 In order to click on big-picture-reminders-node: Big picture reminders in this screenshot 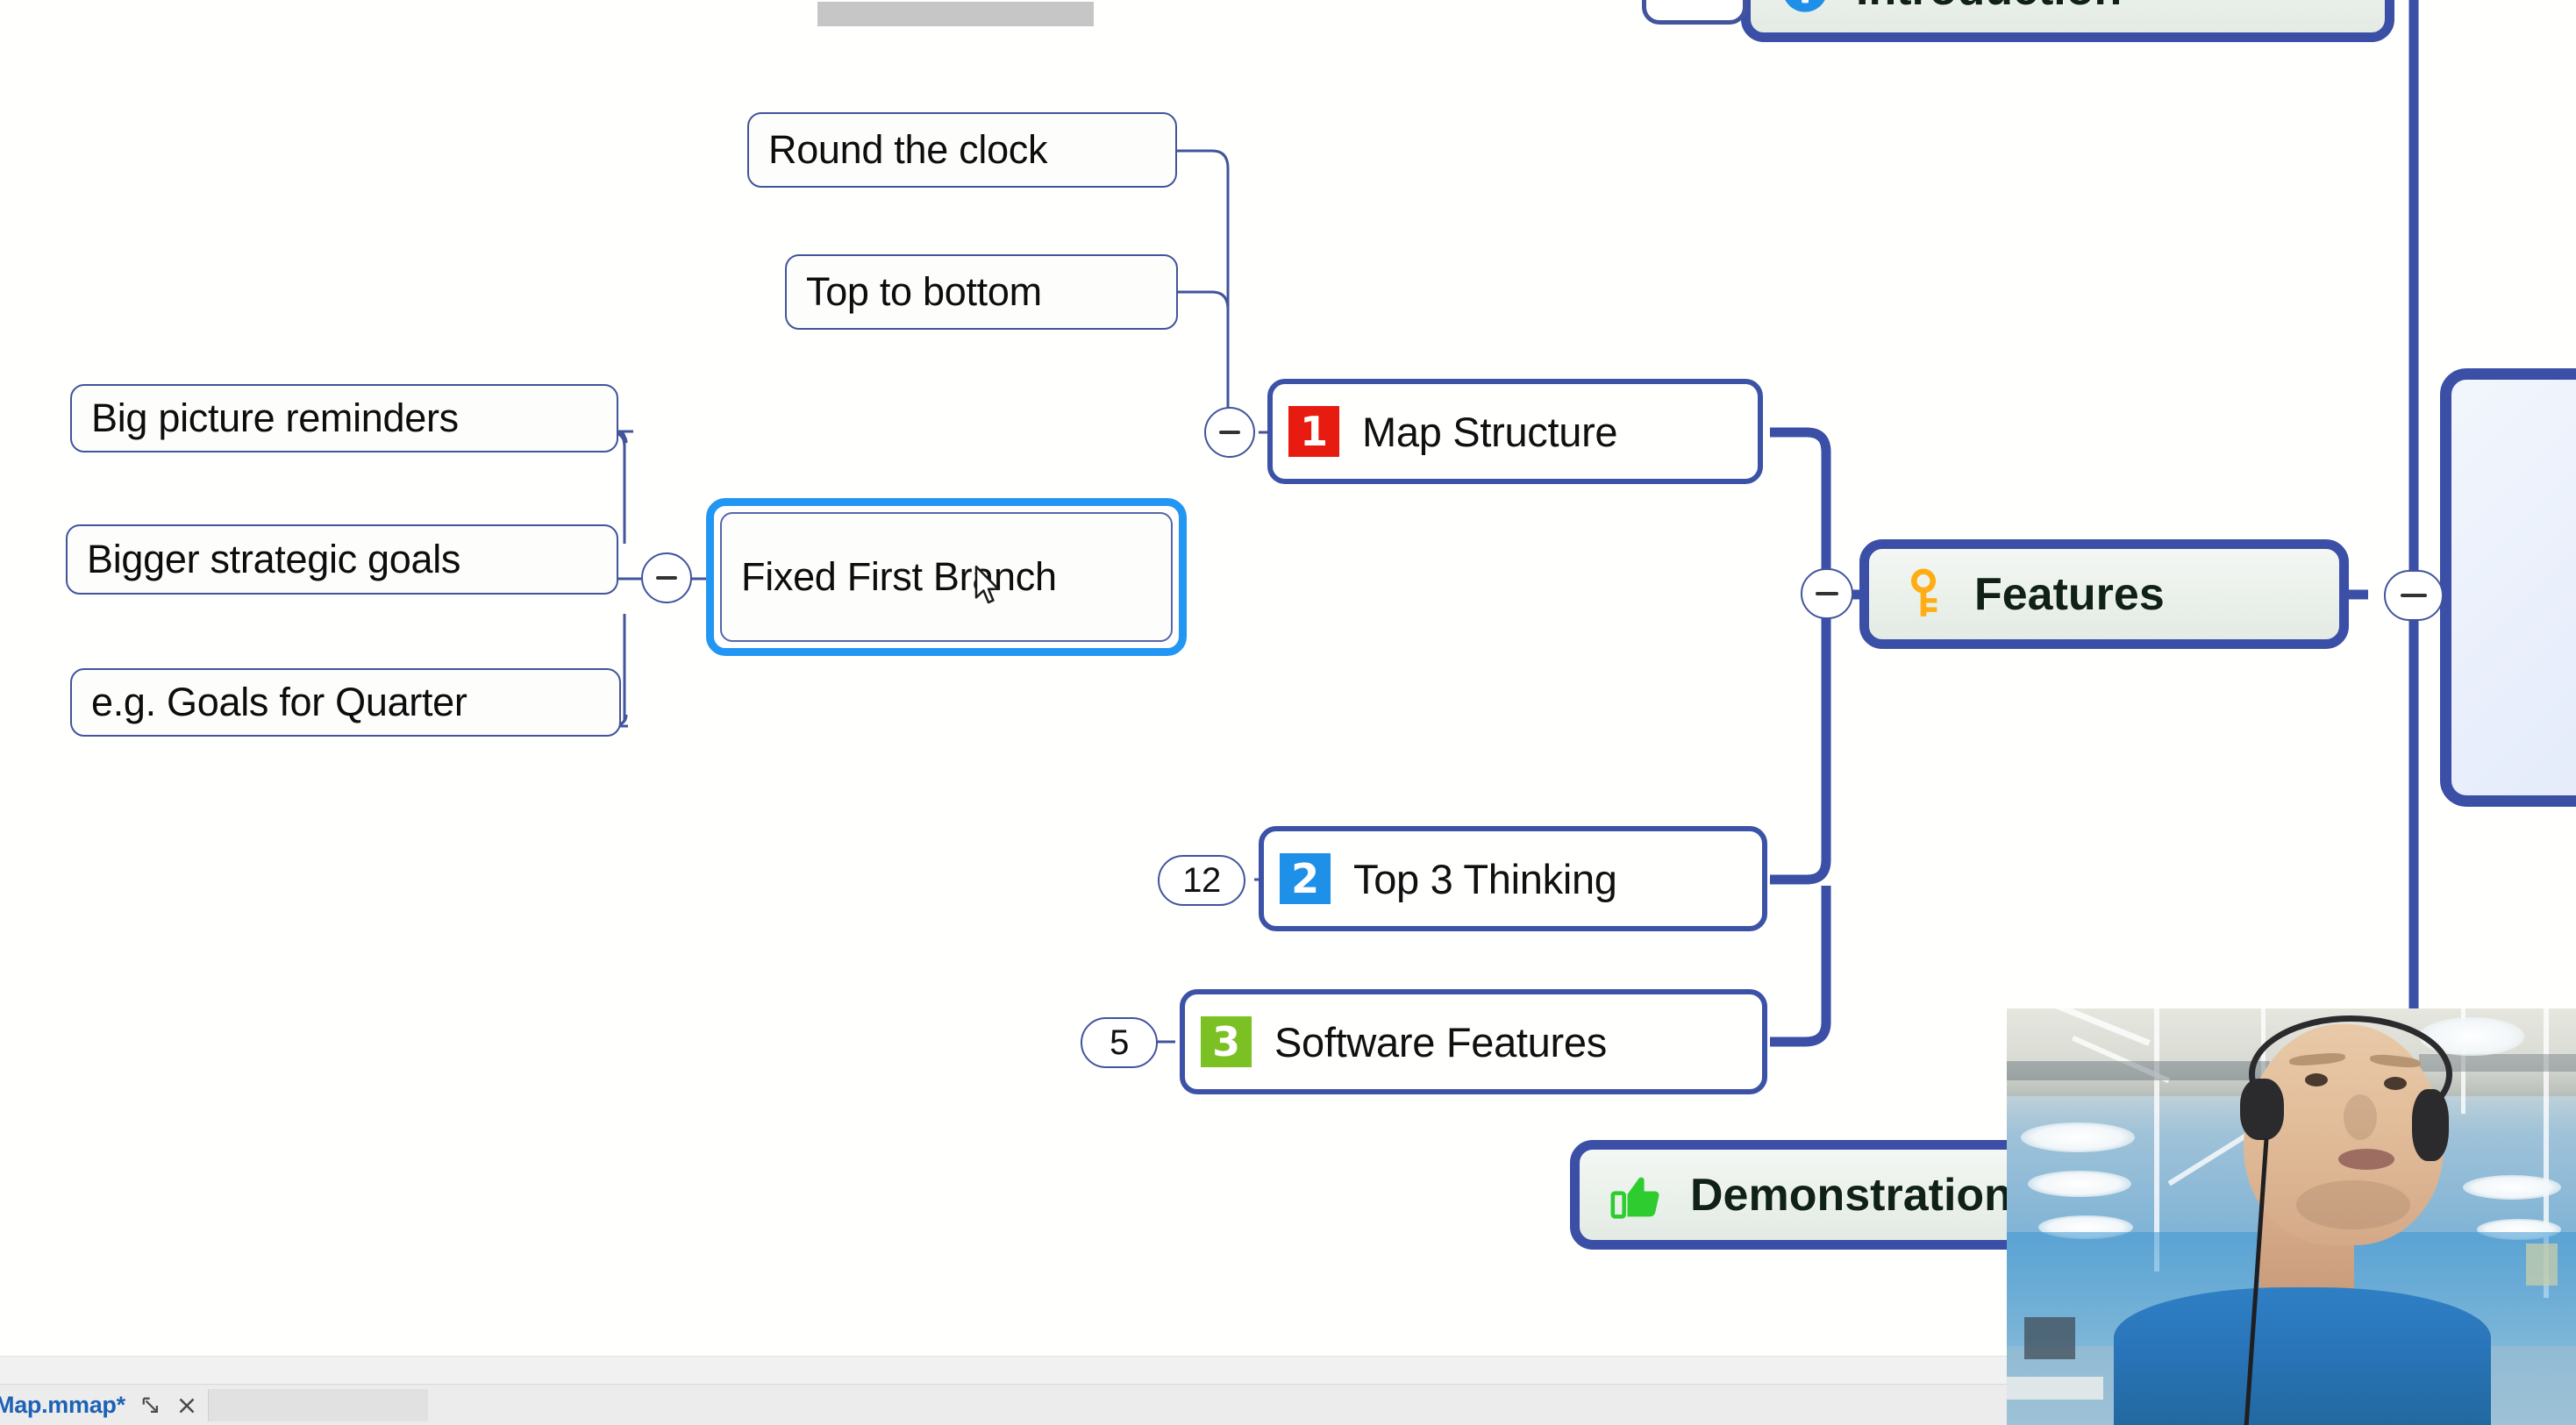, I will do `click(344, 418)`.